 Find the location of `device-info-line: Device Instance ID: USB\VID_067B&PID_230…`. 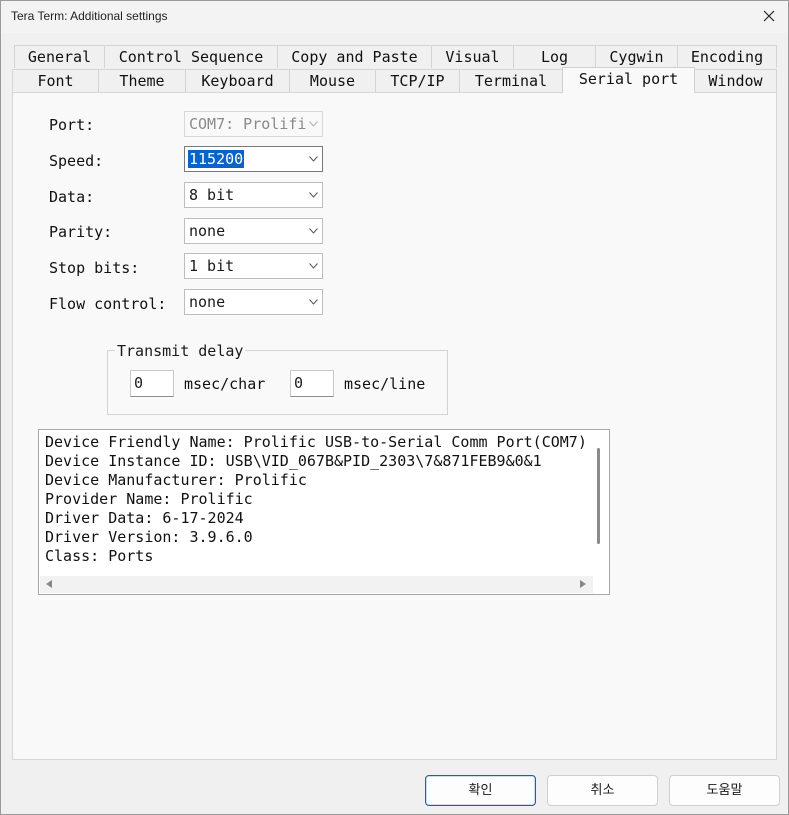

device-info-line: Device Instance ID: USB\VID_067B&PID_230… is located at coordinates (293, 461).